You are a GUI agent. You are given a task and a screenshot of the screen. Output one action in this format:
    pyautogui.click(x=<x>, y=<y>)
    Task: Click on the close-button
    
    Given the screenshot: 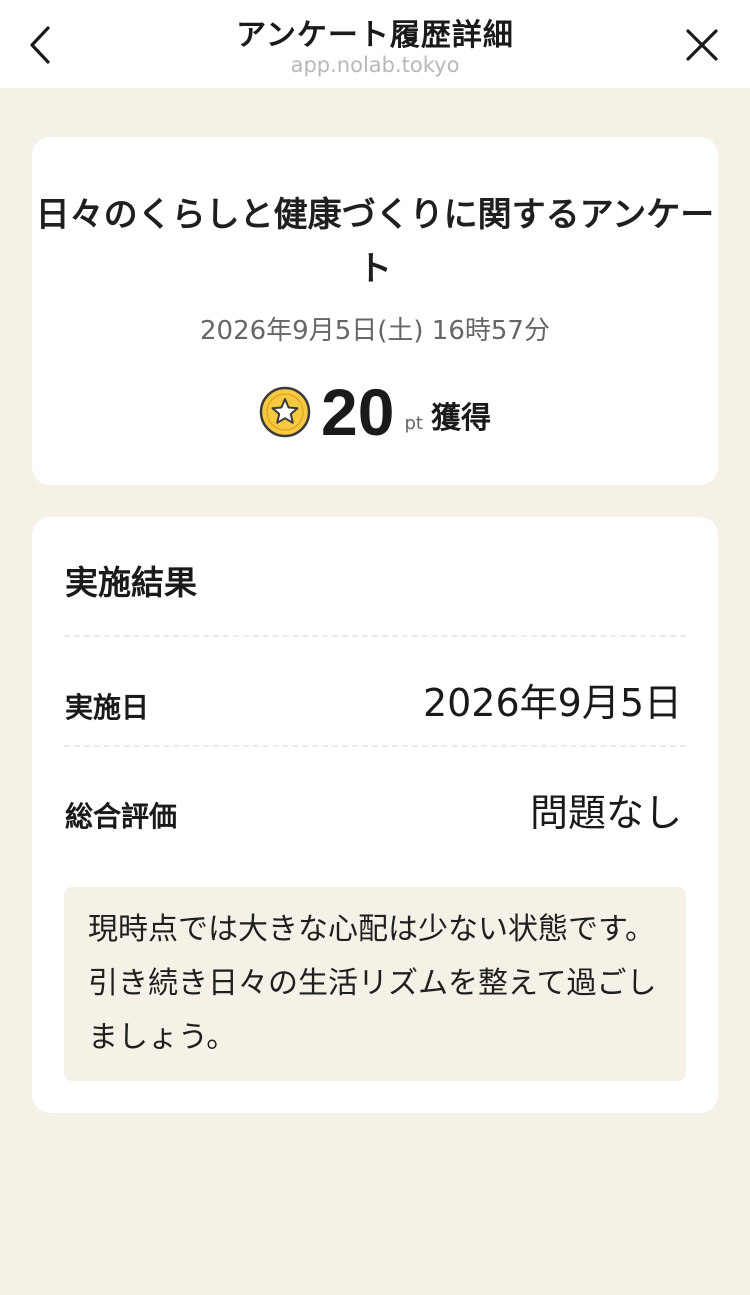 What is the action you would take?
    pyautogui.click(x=702, y=45)
    